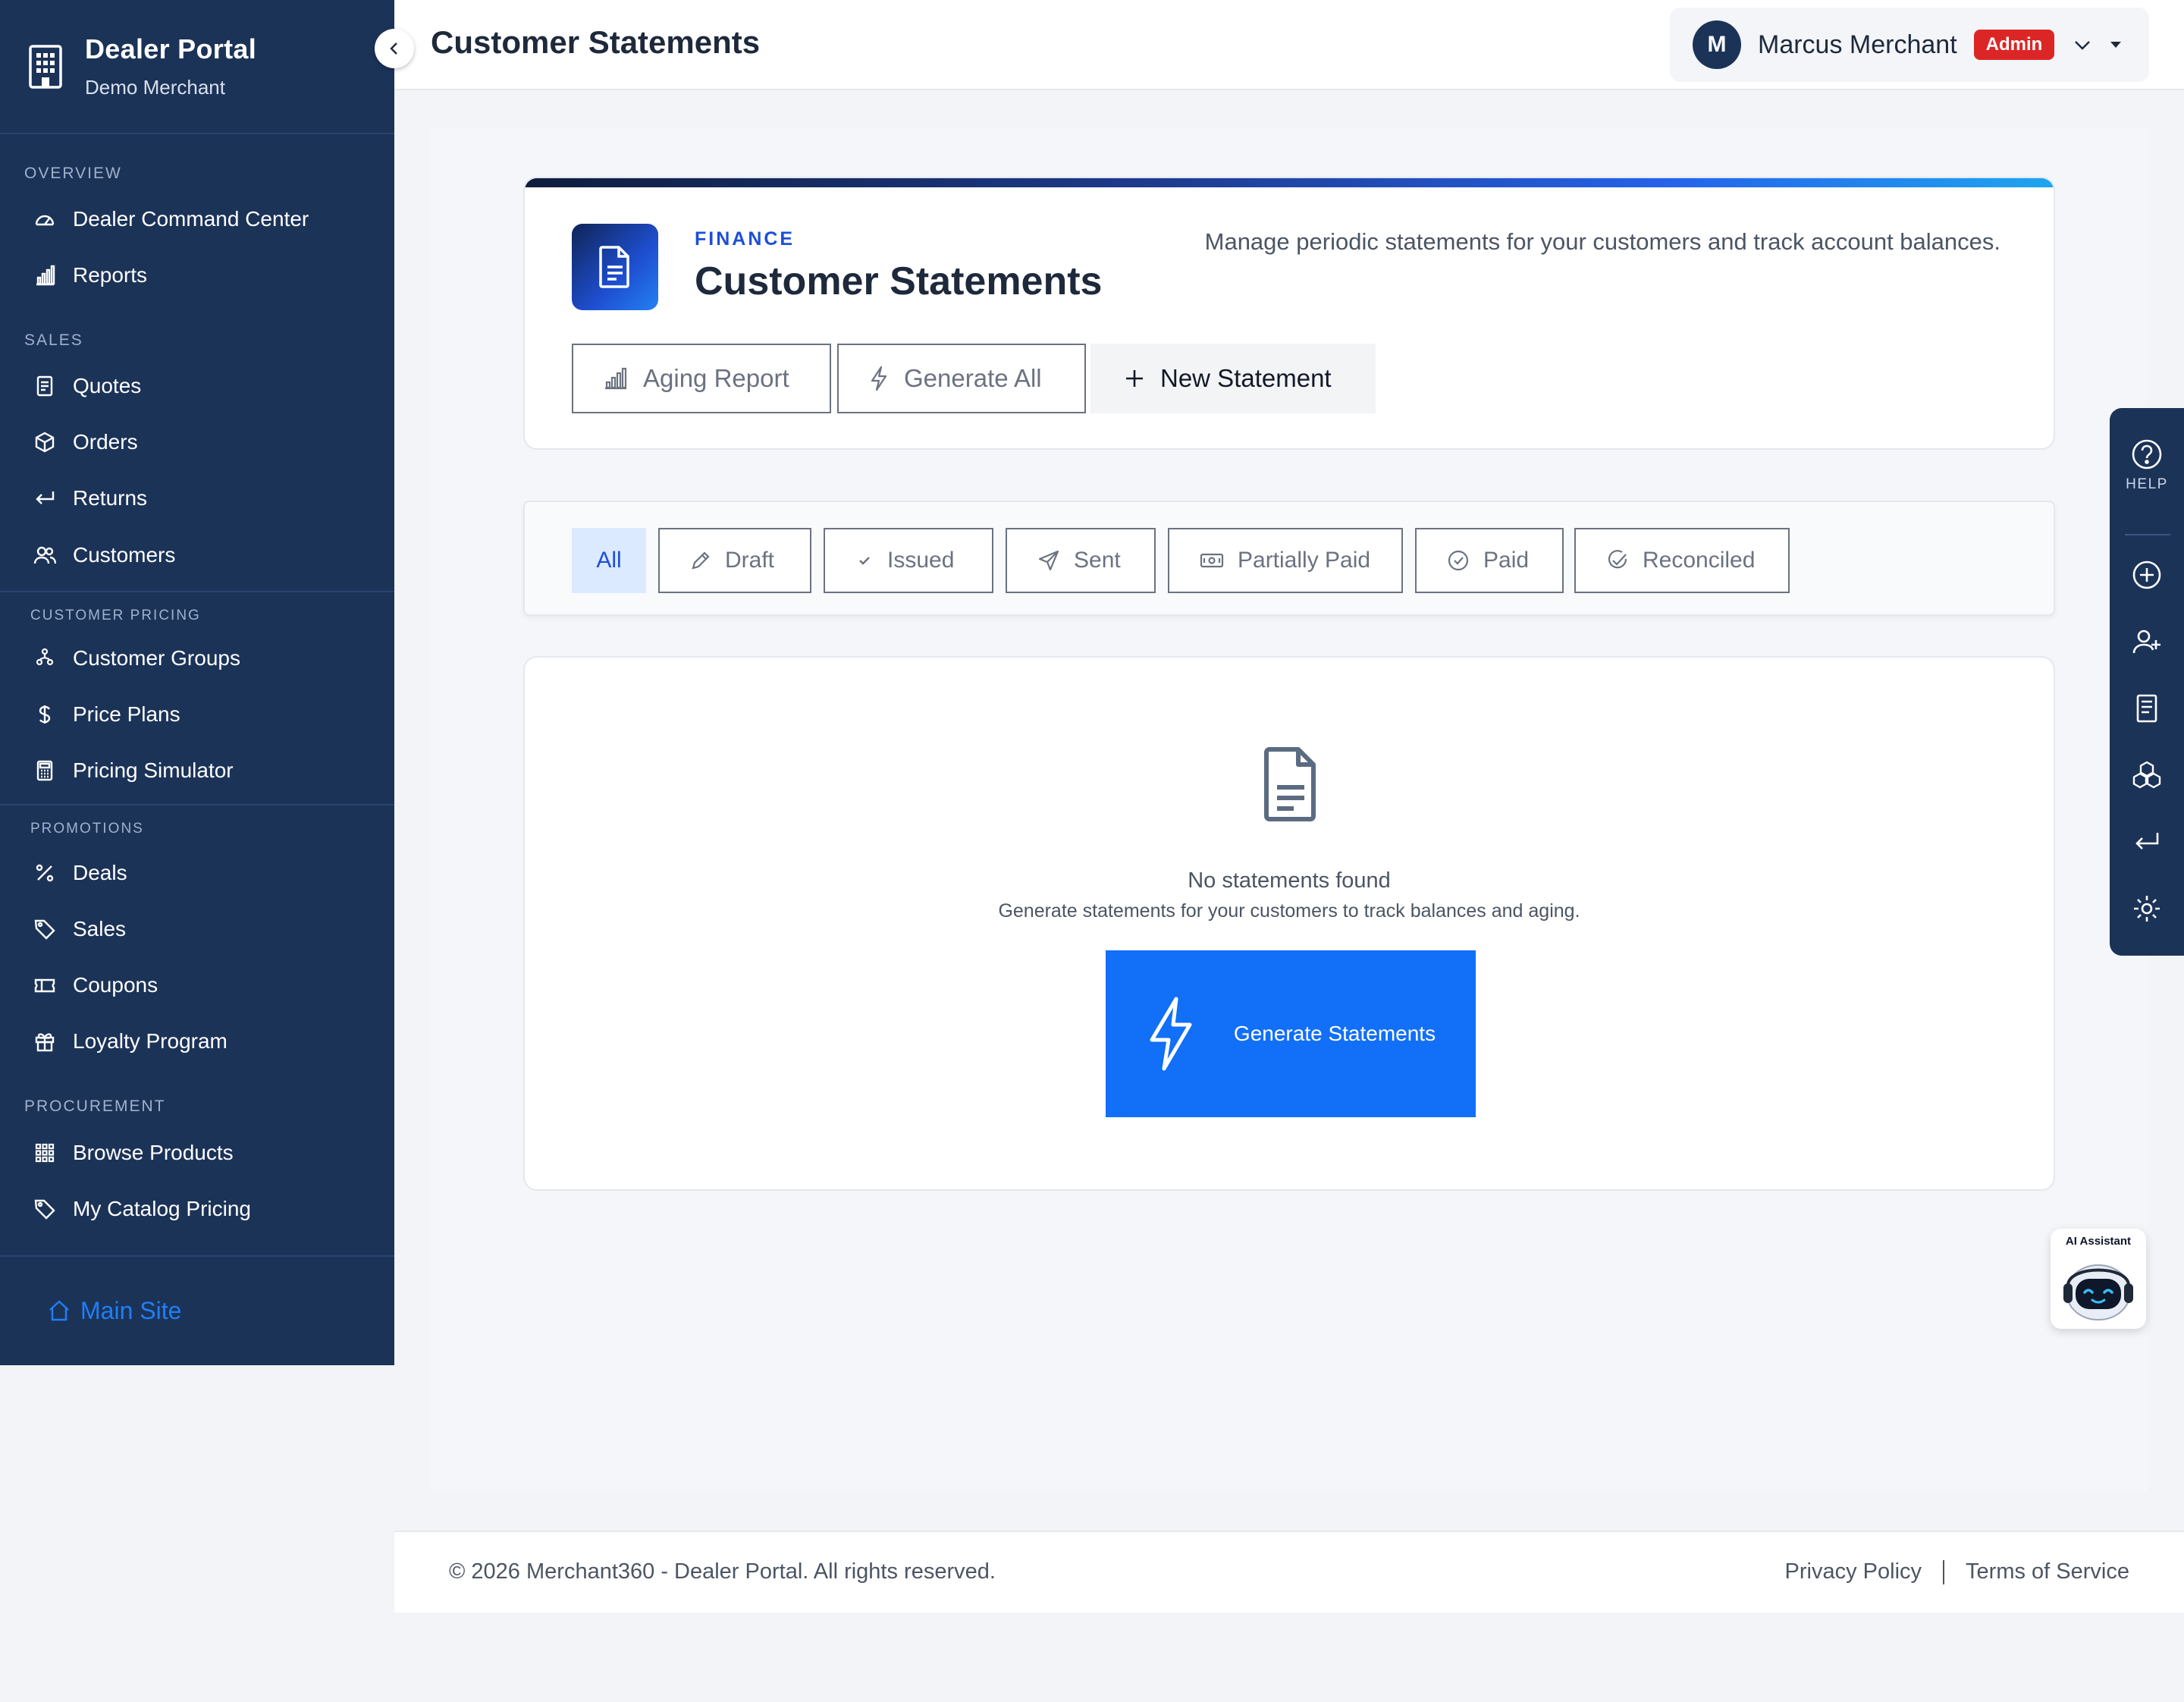 Image resolution: width=2184 pixels, height=1702 pixels. I want to click on new-statement-button: New Statement, so click(1233, 378).